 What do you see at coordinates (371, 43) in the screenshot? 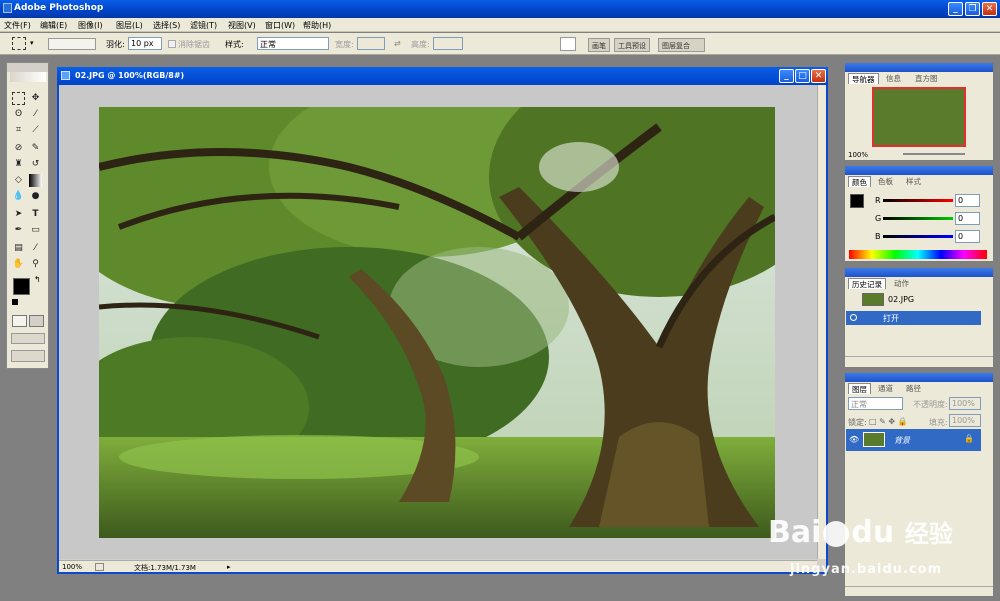
I see `width-input` at bounding box center [371, 43].